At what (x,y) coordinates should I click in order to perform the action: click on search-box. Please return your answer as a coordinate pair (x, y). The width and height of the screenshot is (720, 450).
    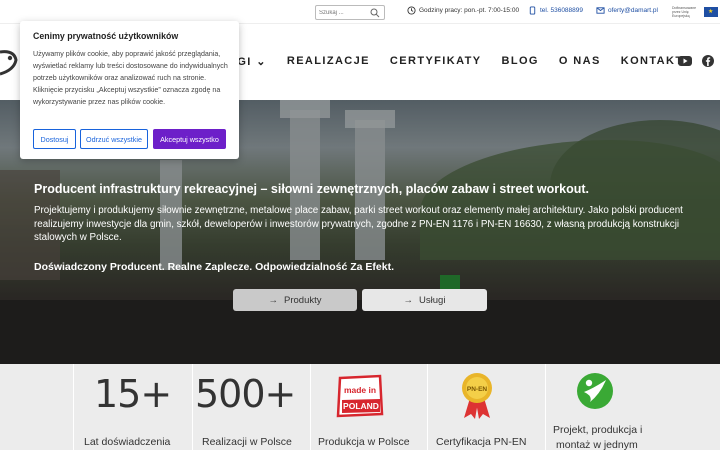
    Looking at the image, I should click on (350, 12).